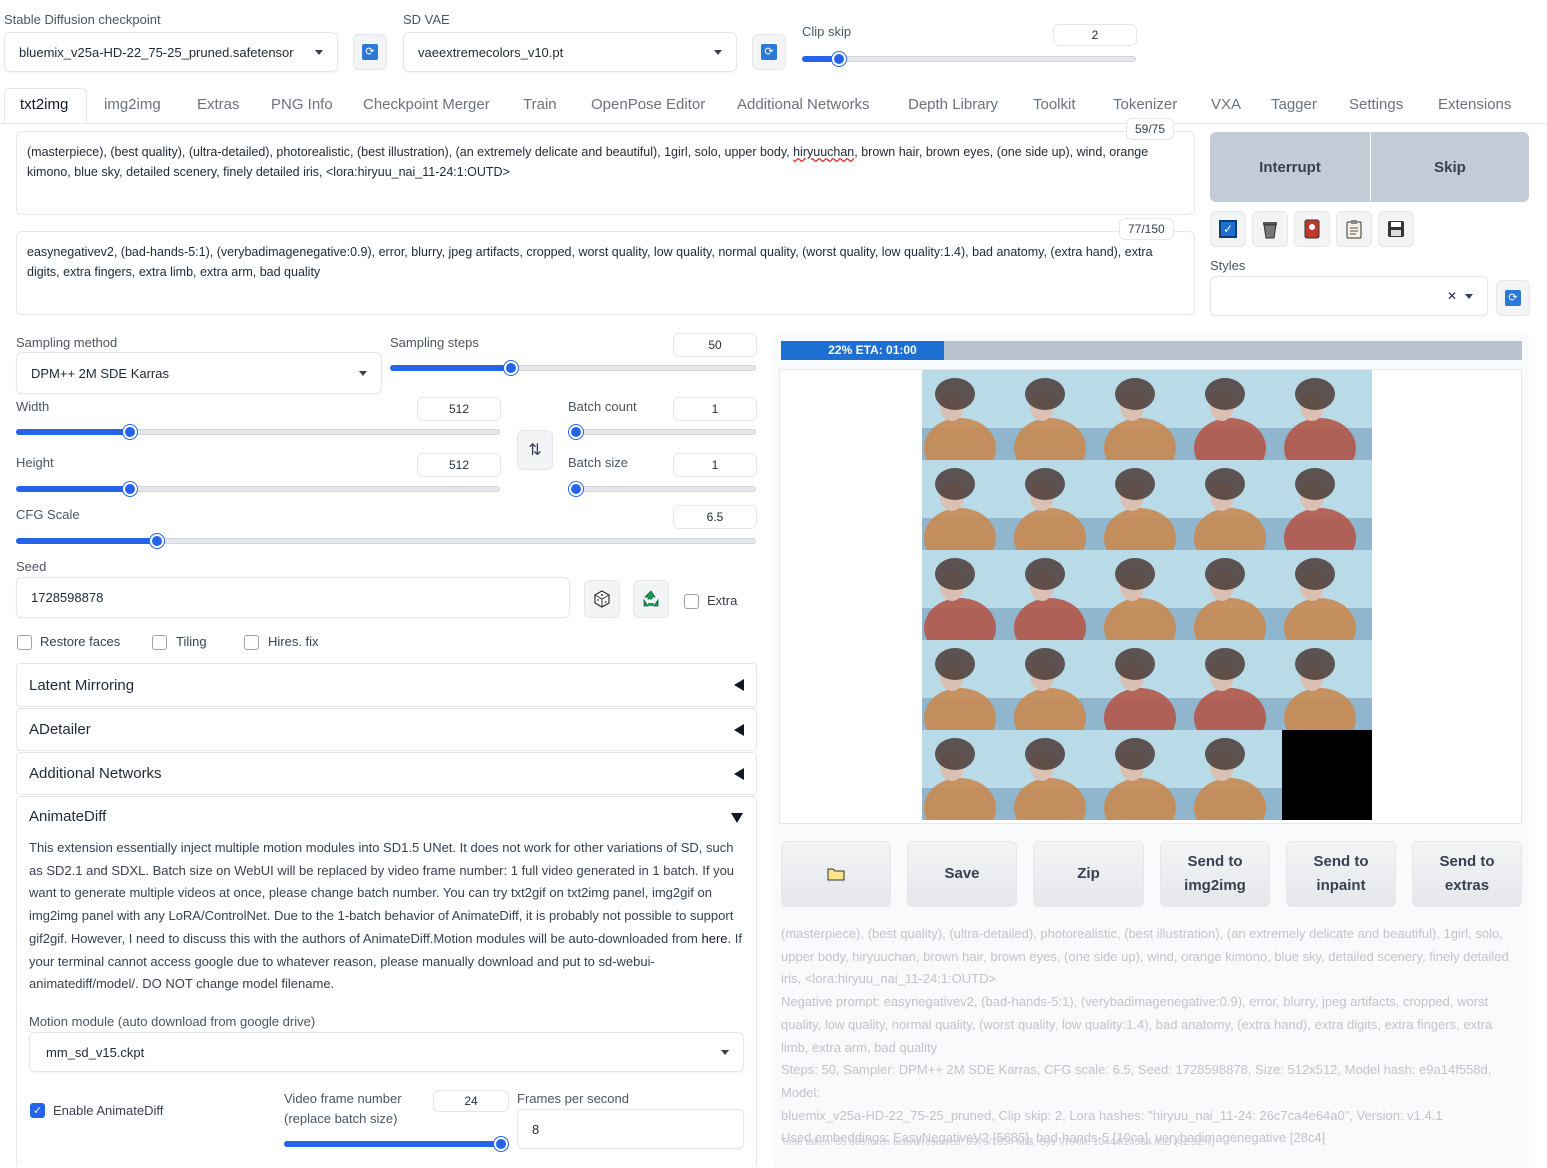 The height and width of the screenshot is (1168, 1547). Describe the element at coordinates (953, 104) in the screenshot. I see `tab-depth-library: Depth Library` at that location.